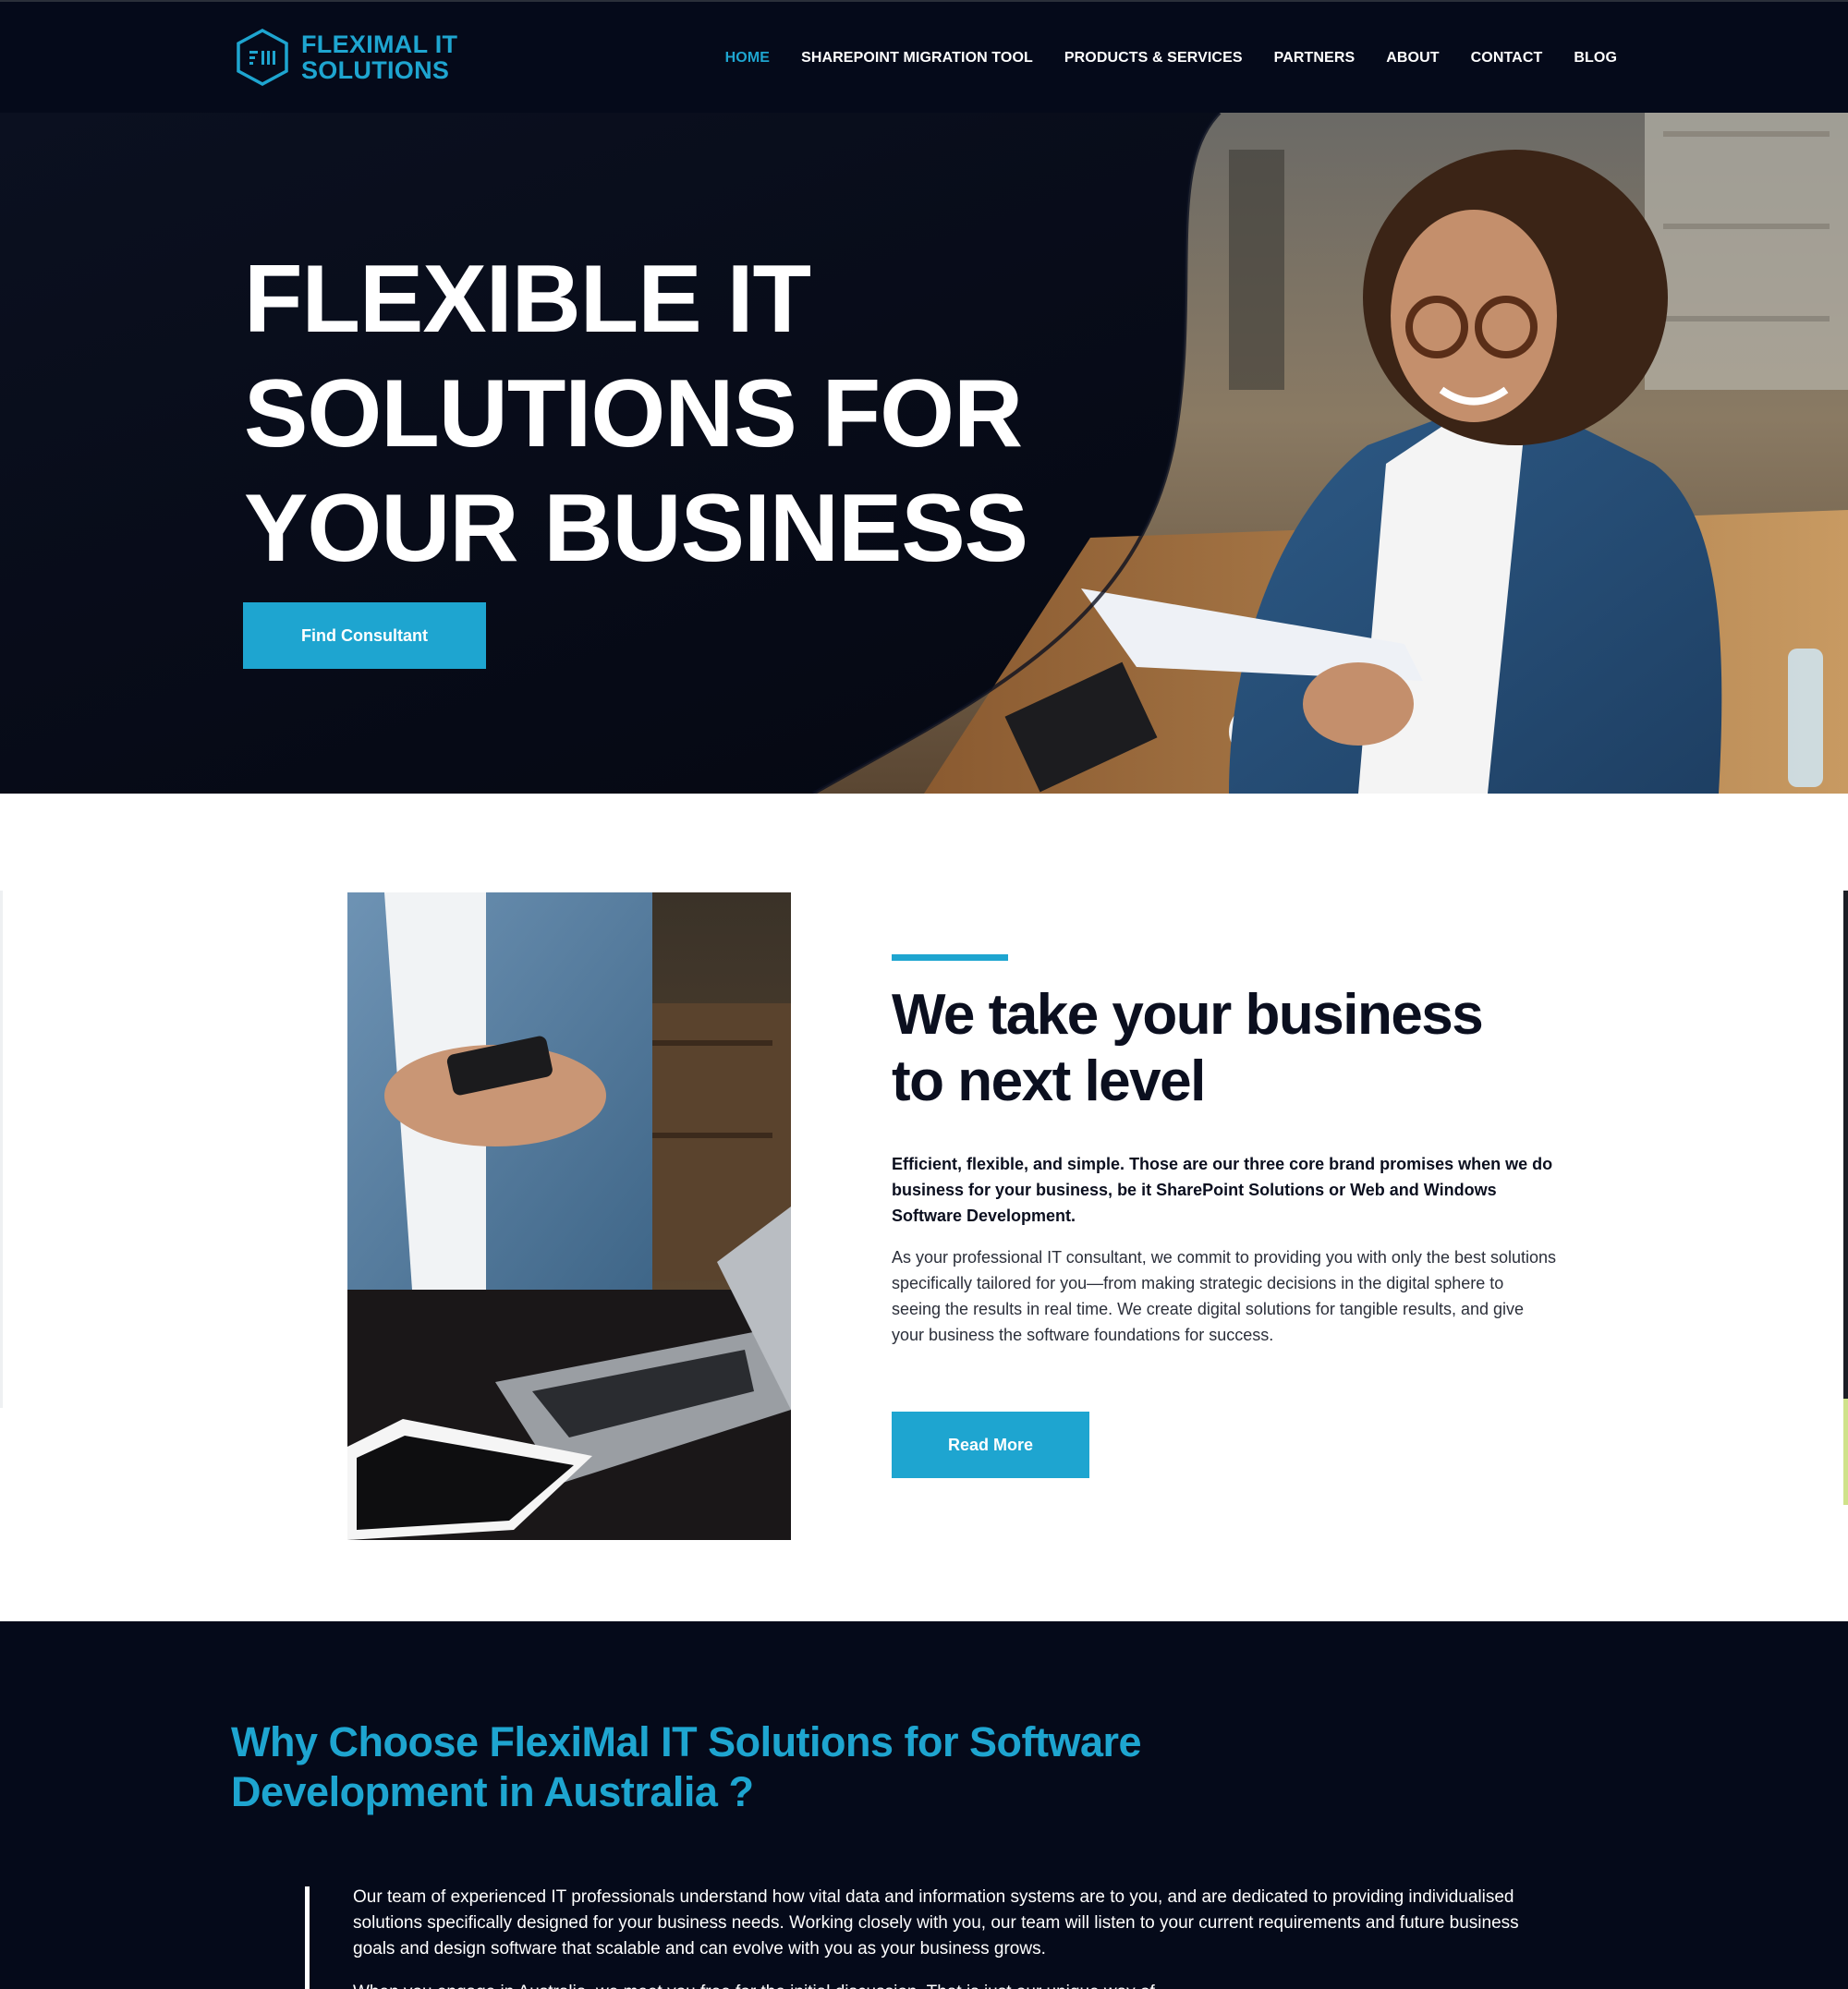 The width and height of the screenshot is (1848, 1989). Describe the element at coordinates (950, 957) in the screenshot. I see `section-accent-bar` at that location.